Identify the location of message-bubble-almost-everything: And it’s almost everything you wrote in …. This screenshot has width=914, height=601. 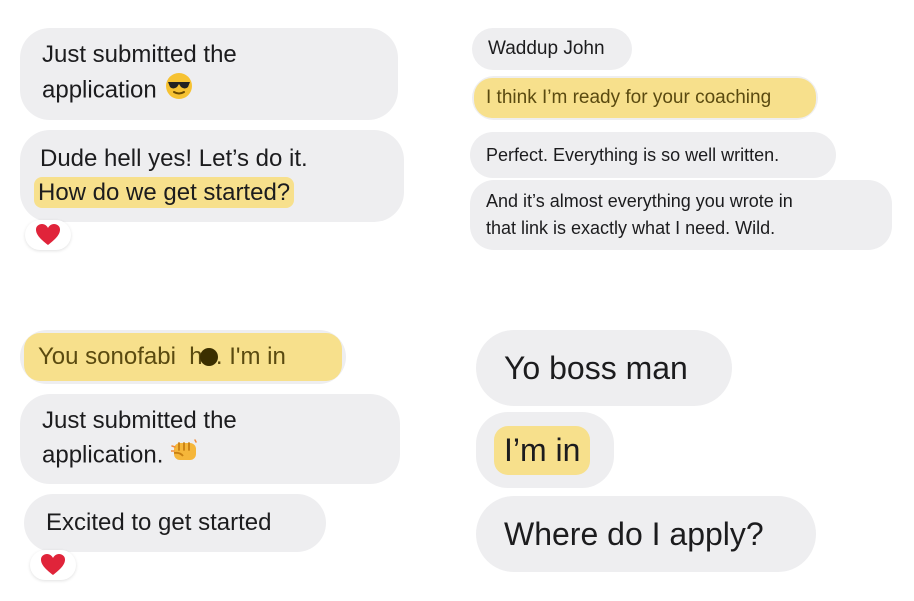
(681, 215).